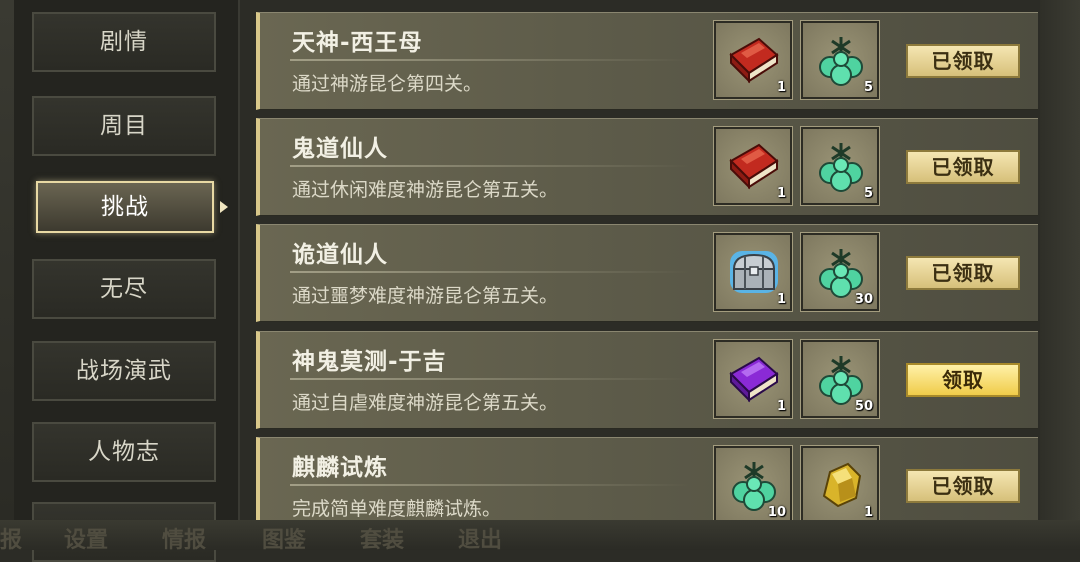  Describe the element at coordinates (124, 371) in the screenshot. I see `sidebar-item-battlefield-drill: 战场演武` at that location.